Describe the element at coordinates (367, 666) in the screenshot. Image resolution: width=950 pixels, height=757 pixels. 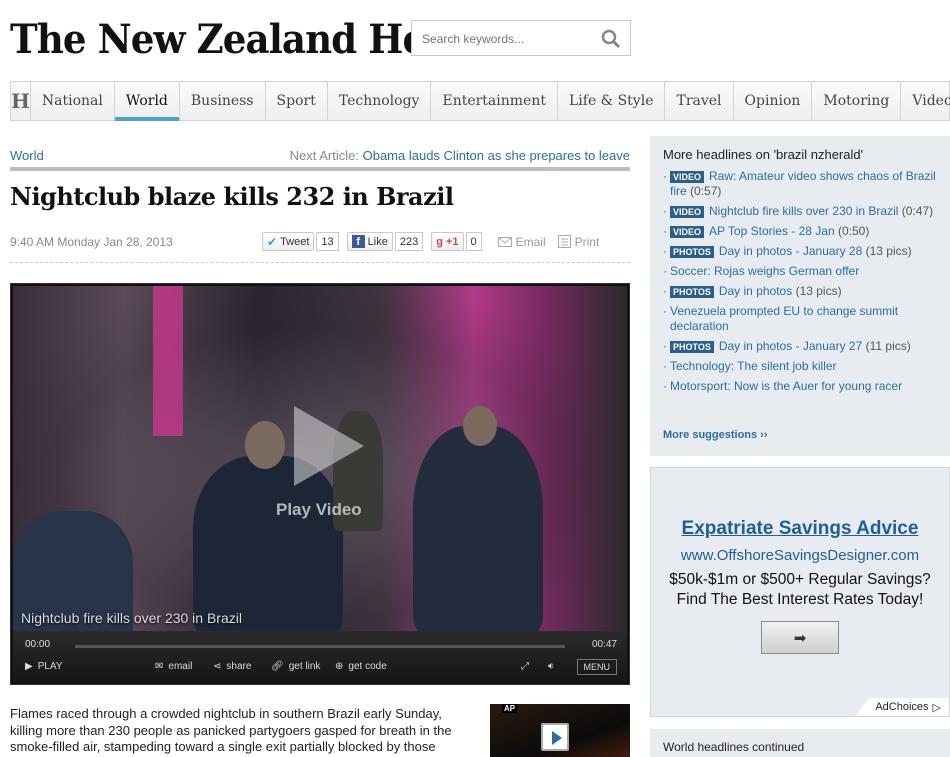
I see `get-code-label: get code` at that location.